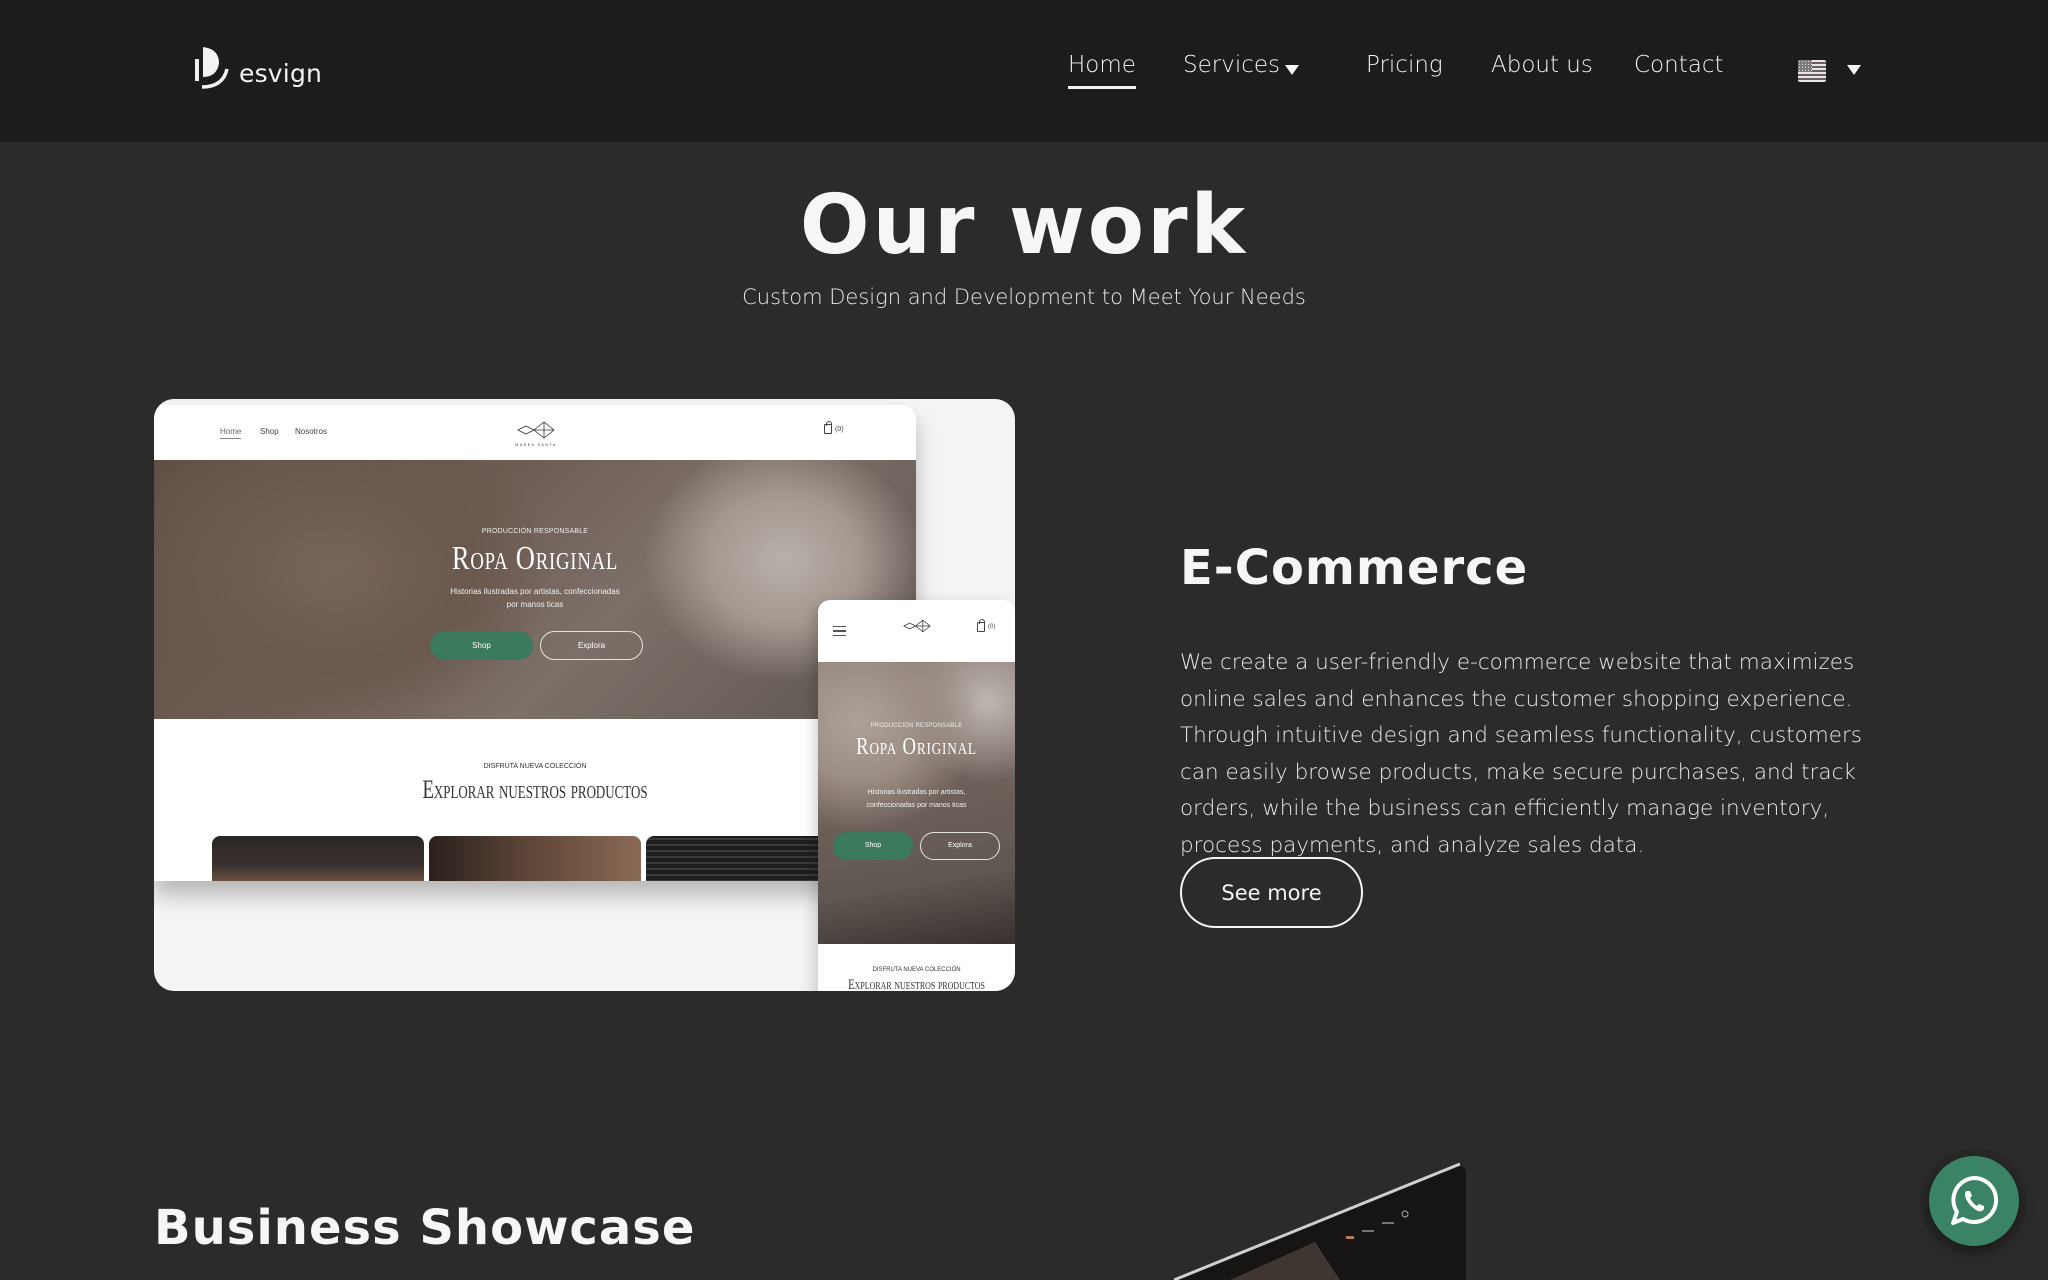  What do you see at coordinates (281, 73) in the screenshot?
I see `logo-text: esvign` at bounding box center [281, 73].